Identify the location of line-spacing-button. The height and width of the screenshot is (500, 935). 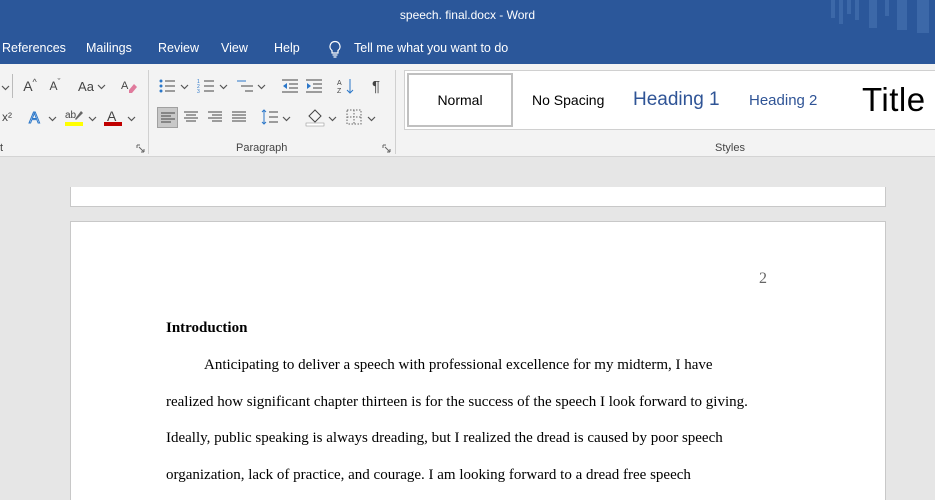
(270, 117).